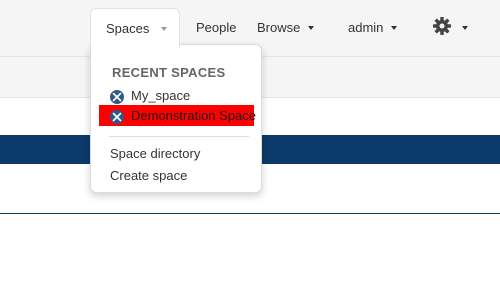 This screenshot has width=500, height=300. Describe the element at coordinates (216, 27) in the screenshot. I see `nav-people-label: People` at that location.